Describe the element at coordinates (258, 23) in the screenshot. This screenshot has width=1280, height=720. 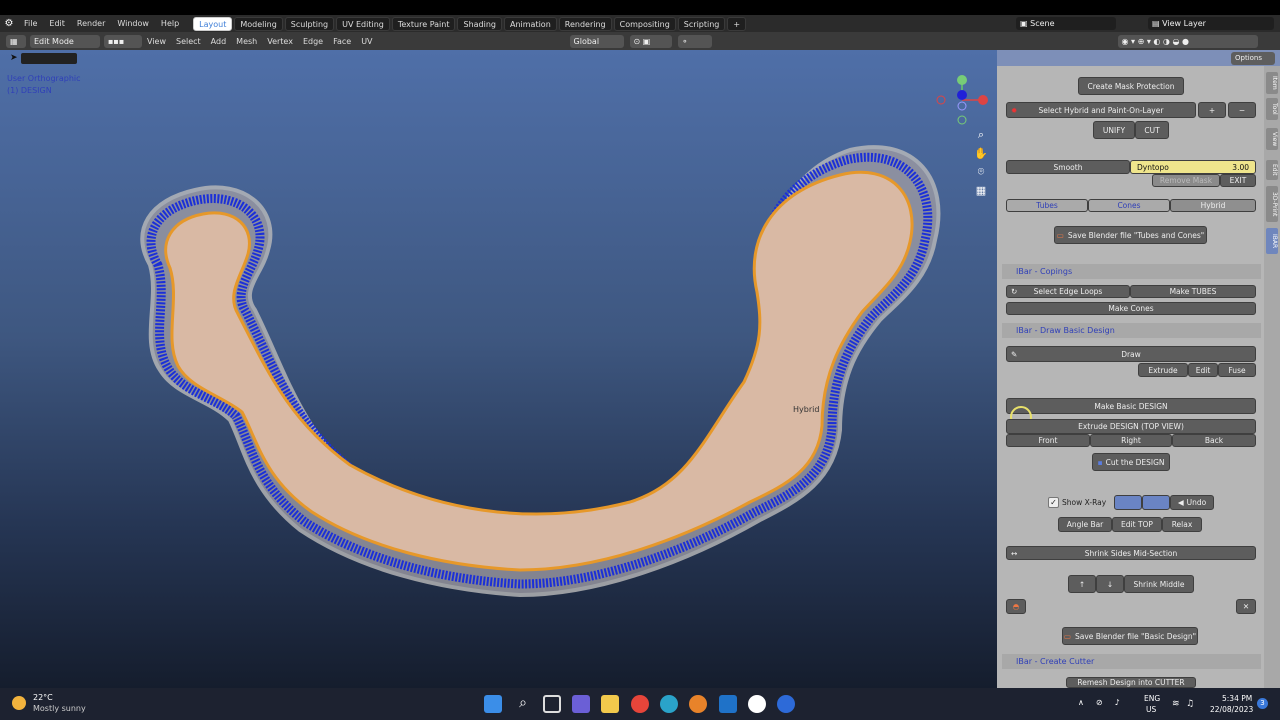
I see `tab-modeling: Modeling` at that location.